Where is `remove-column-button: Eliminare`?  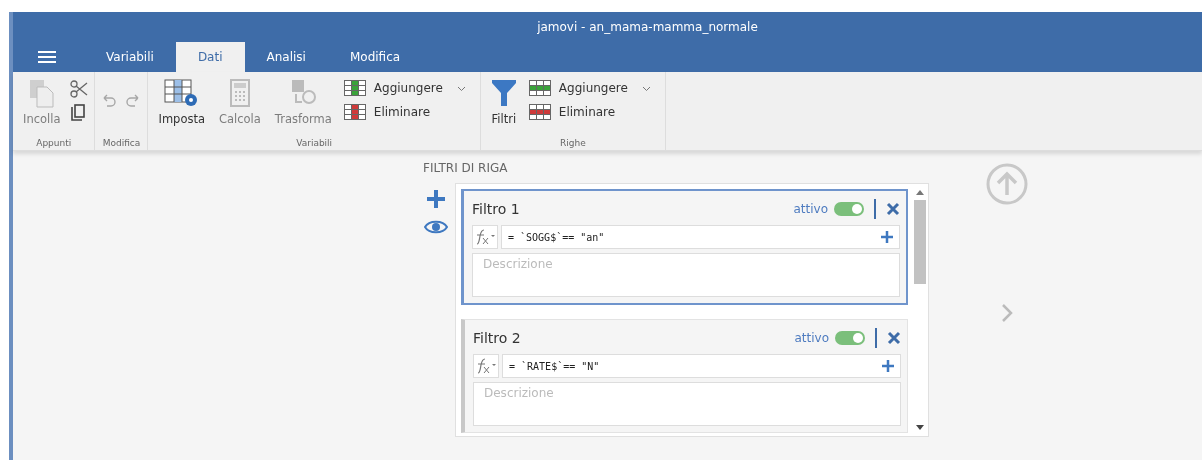 remove-column-button: Eliminare is located at coordinates (403, 112).